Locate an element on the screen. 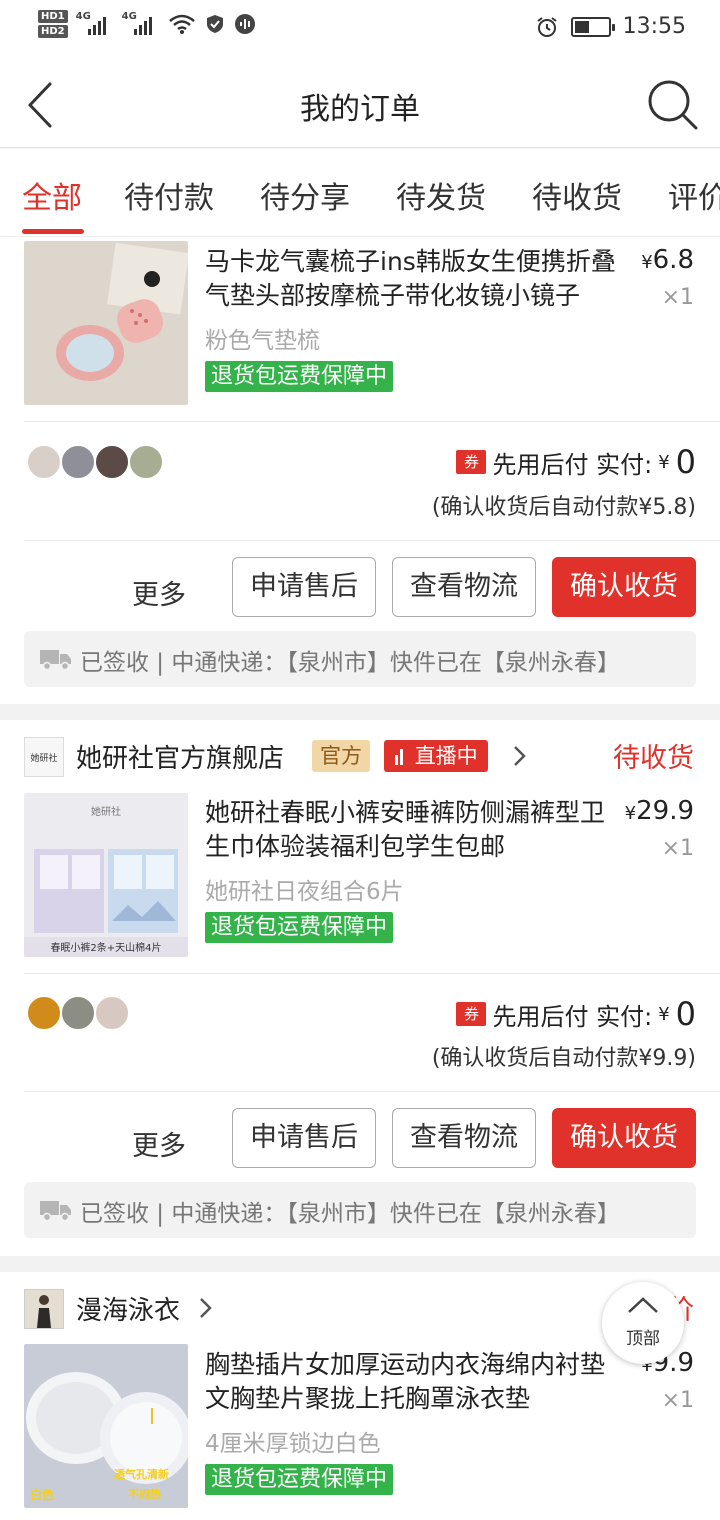 The image size is (720, 1520). product-price: ¥29.9 is located at coordinates (659, 811).